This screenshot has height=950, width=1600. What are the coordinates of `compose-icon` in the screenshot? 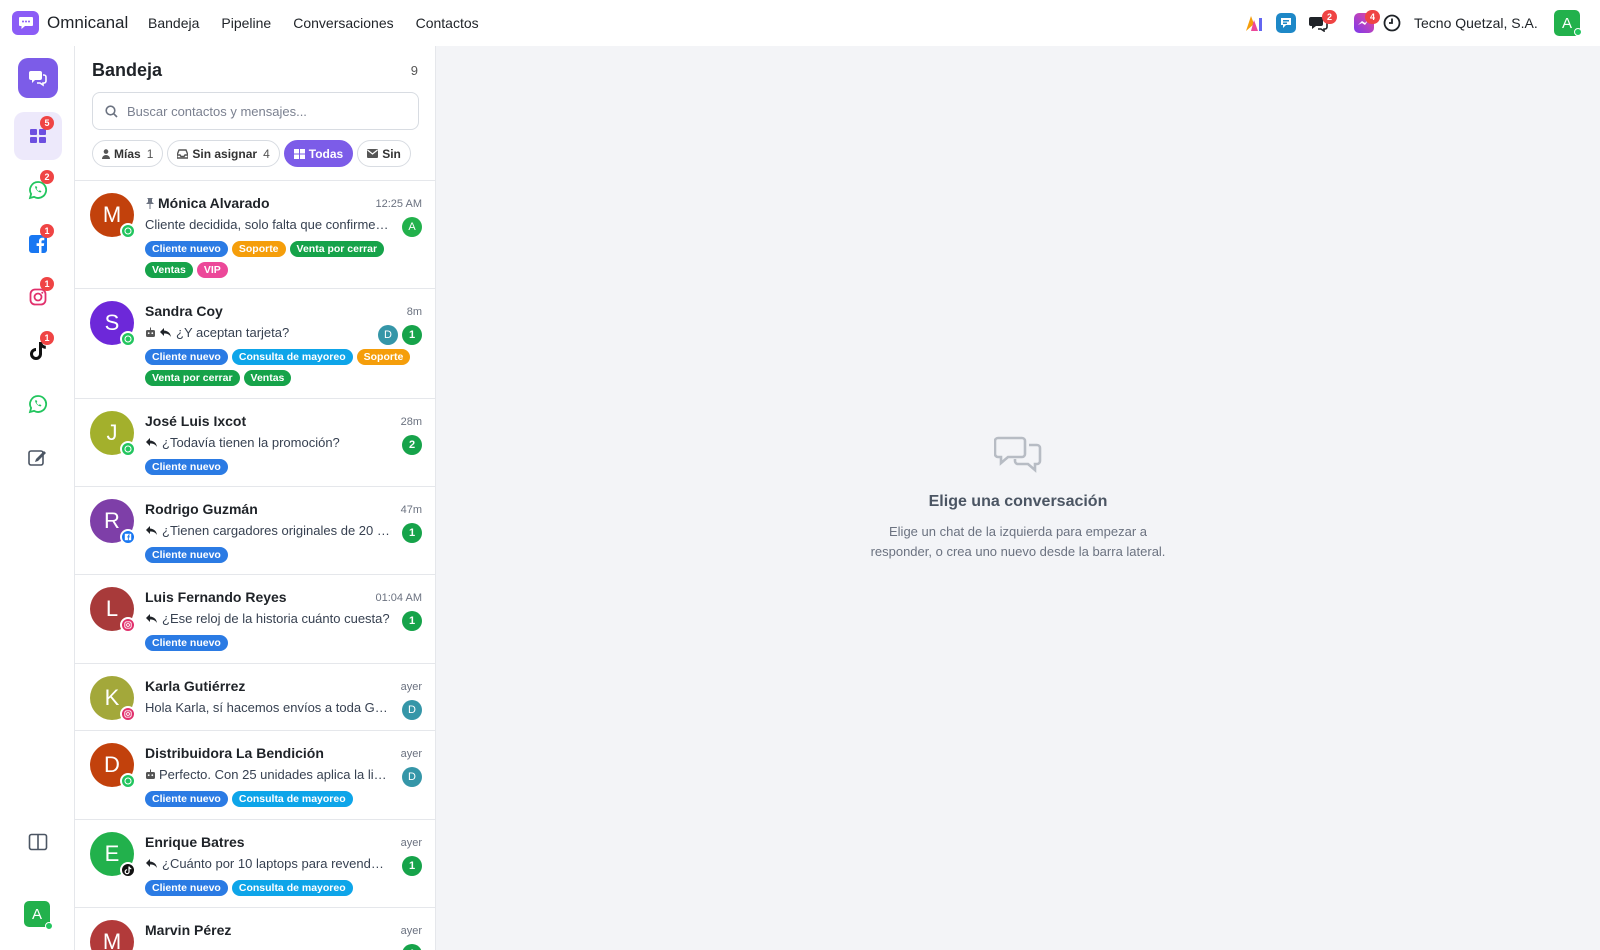 It's located at (37, 458).